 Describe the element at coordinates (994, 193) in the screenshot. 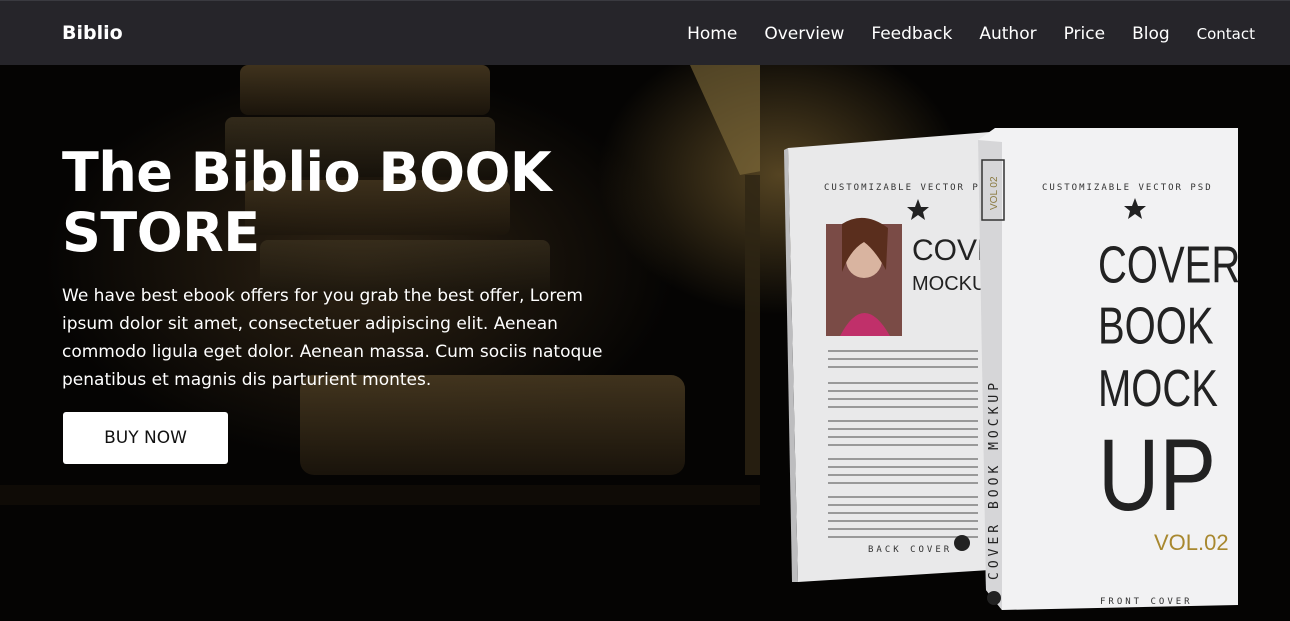

I see `vol-badge: VOL 02` at that location.